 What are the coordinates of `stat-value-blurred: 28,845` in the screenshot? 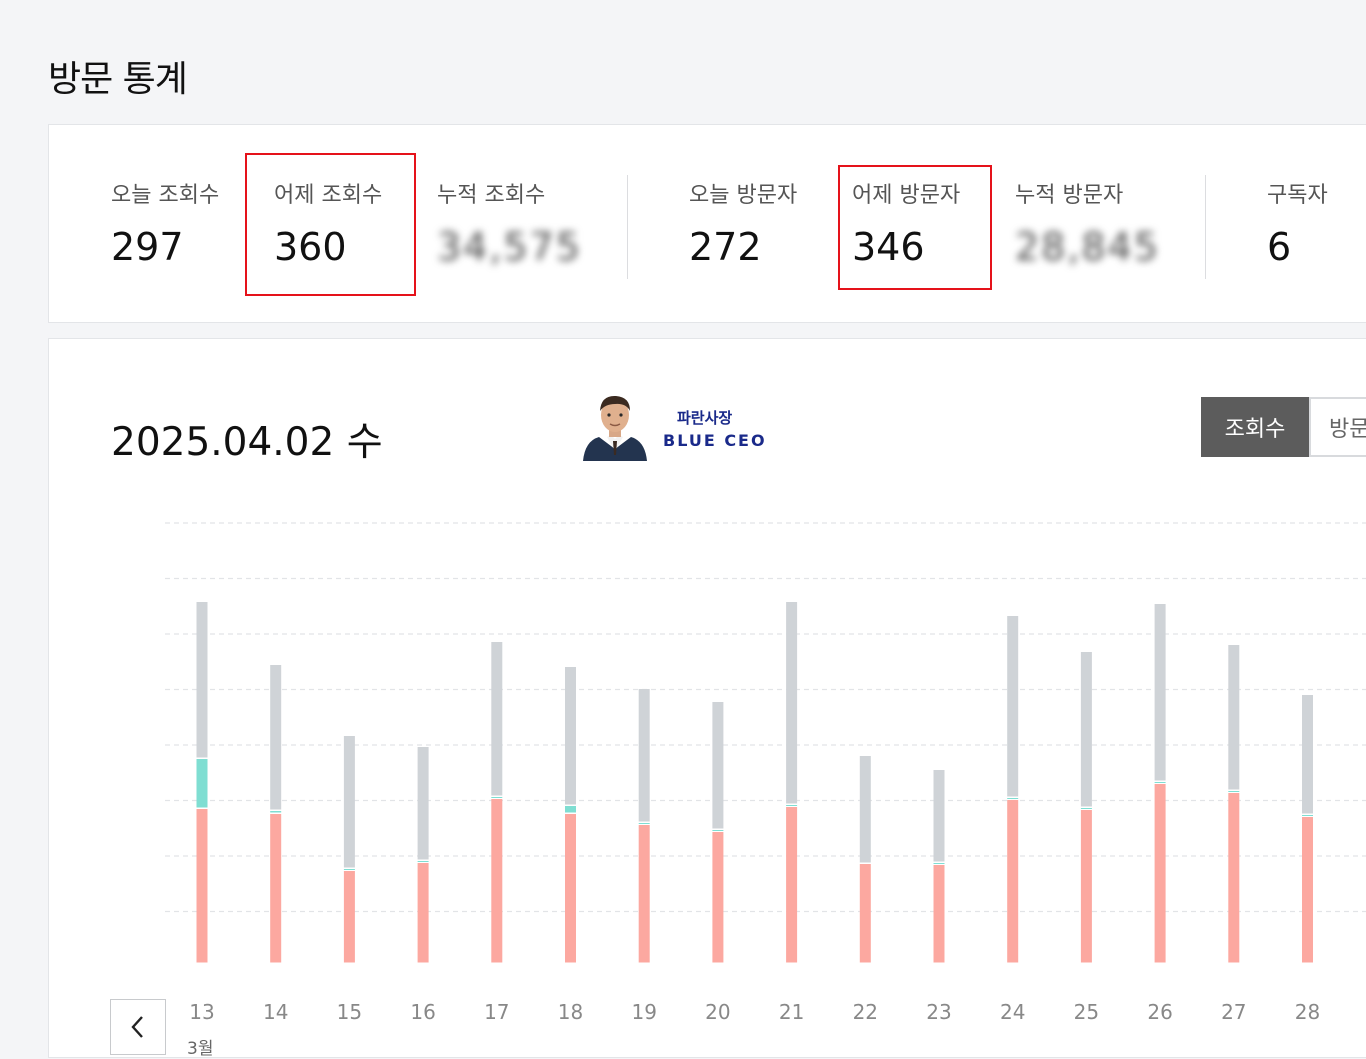 It's located at (1087, 247).